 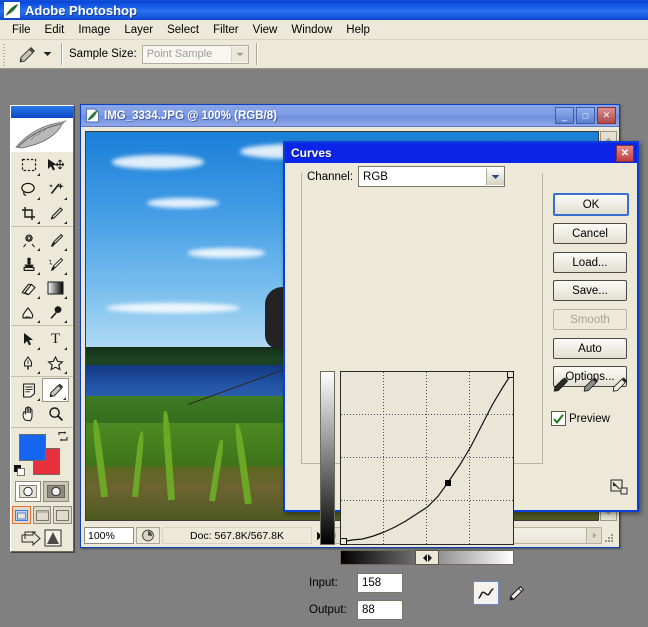 I want to click on tool-options-bar: Sample Size: Point Sample, so click(x=324, y=54).